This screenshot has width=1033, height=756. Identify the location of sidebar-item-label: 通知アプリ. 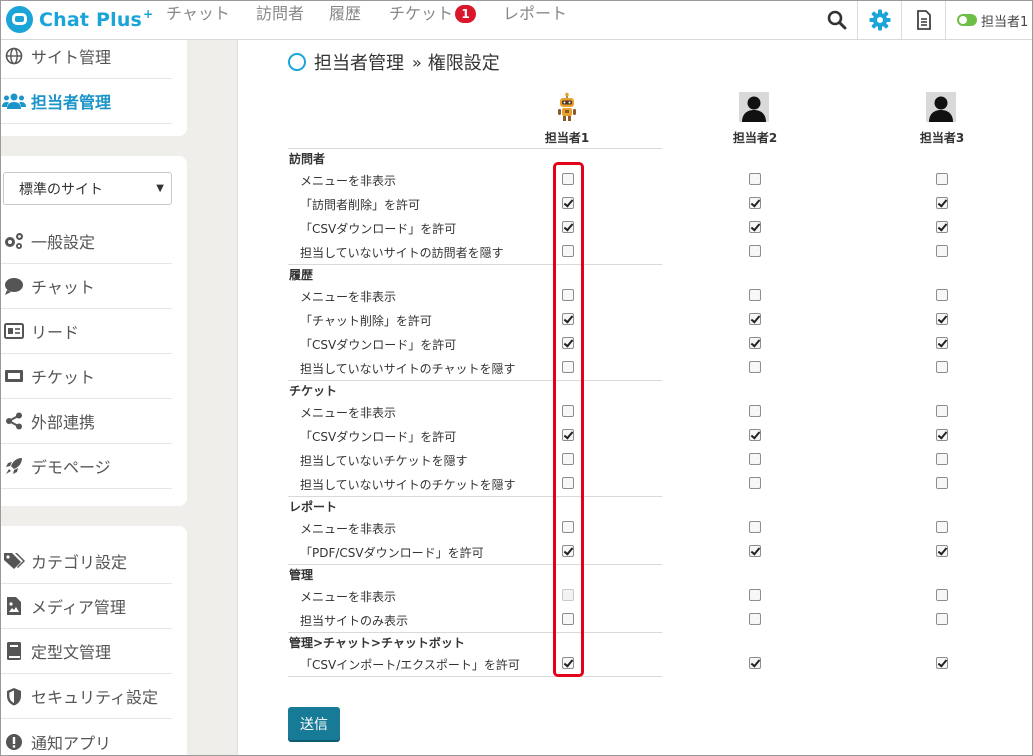
(71, 743).